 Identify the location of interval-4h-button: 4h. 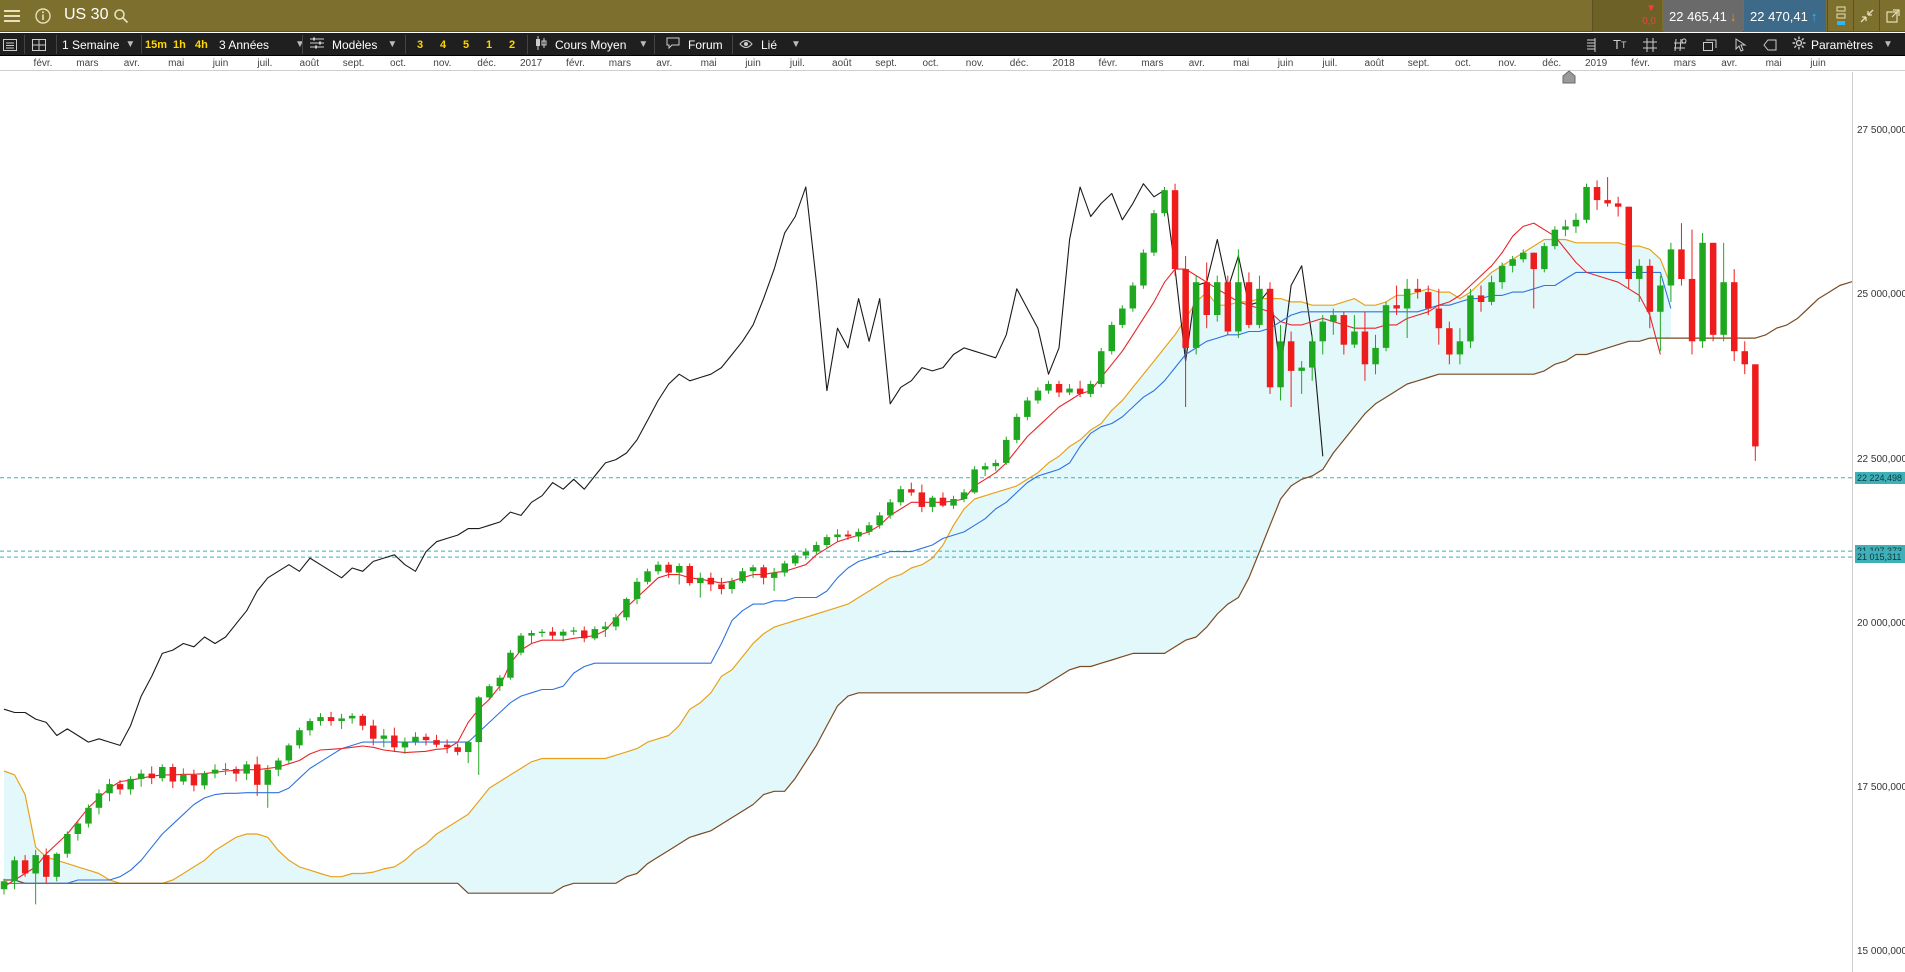
(201, 44).